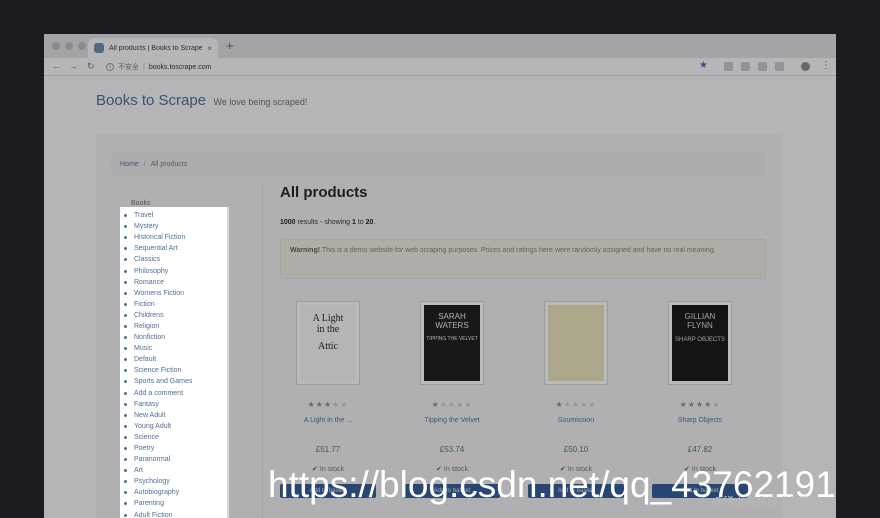 Image resolution: width=880 pixels, height=518 pixels. What do you see at coordinates (779, 66) in the screenshot?
I see `extension-list-icon` at bounding box center [779, 66].